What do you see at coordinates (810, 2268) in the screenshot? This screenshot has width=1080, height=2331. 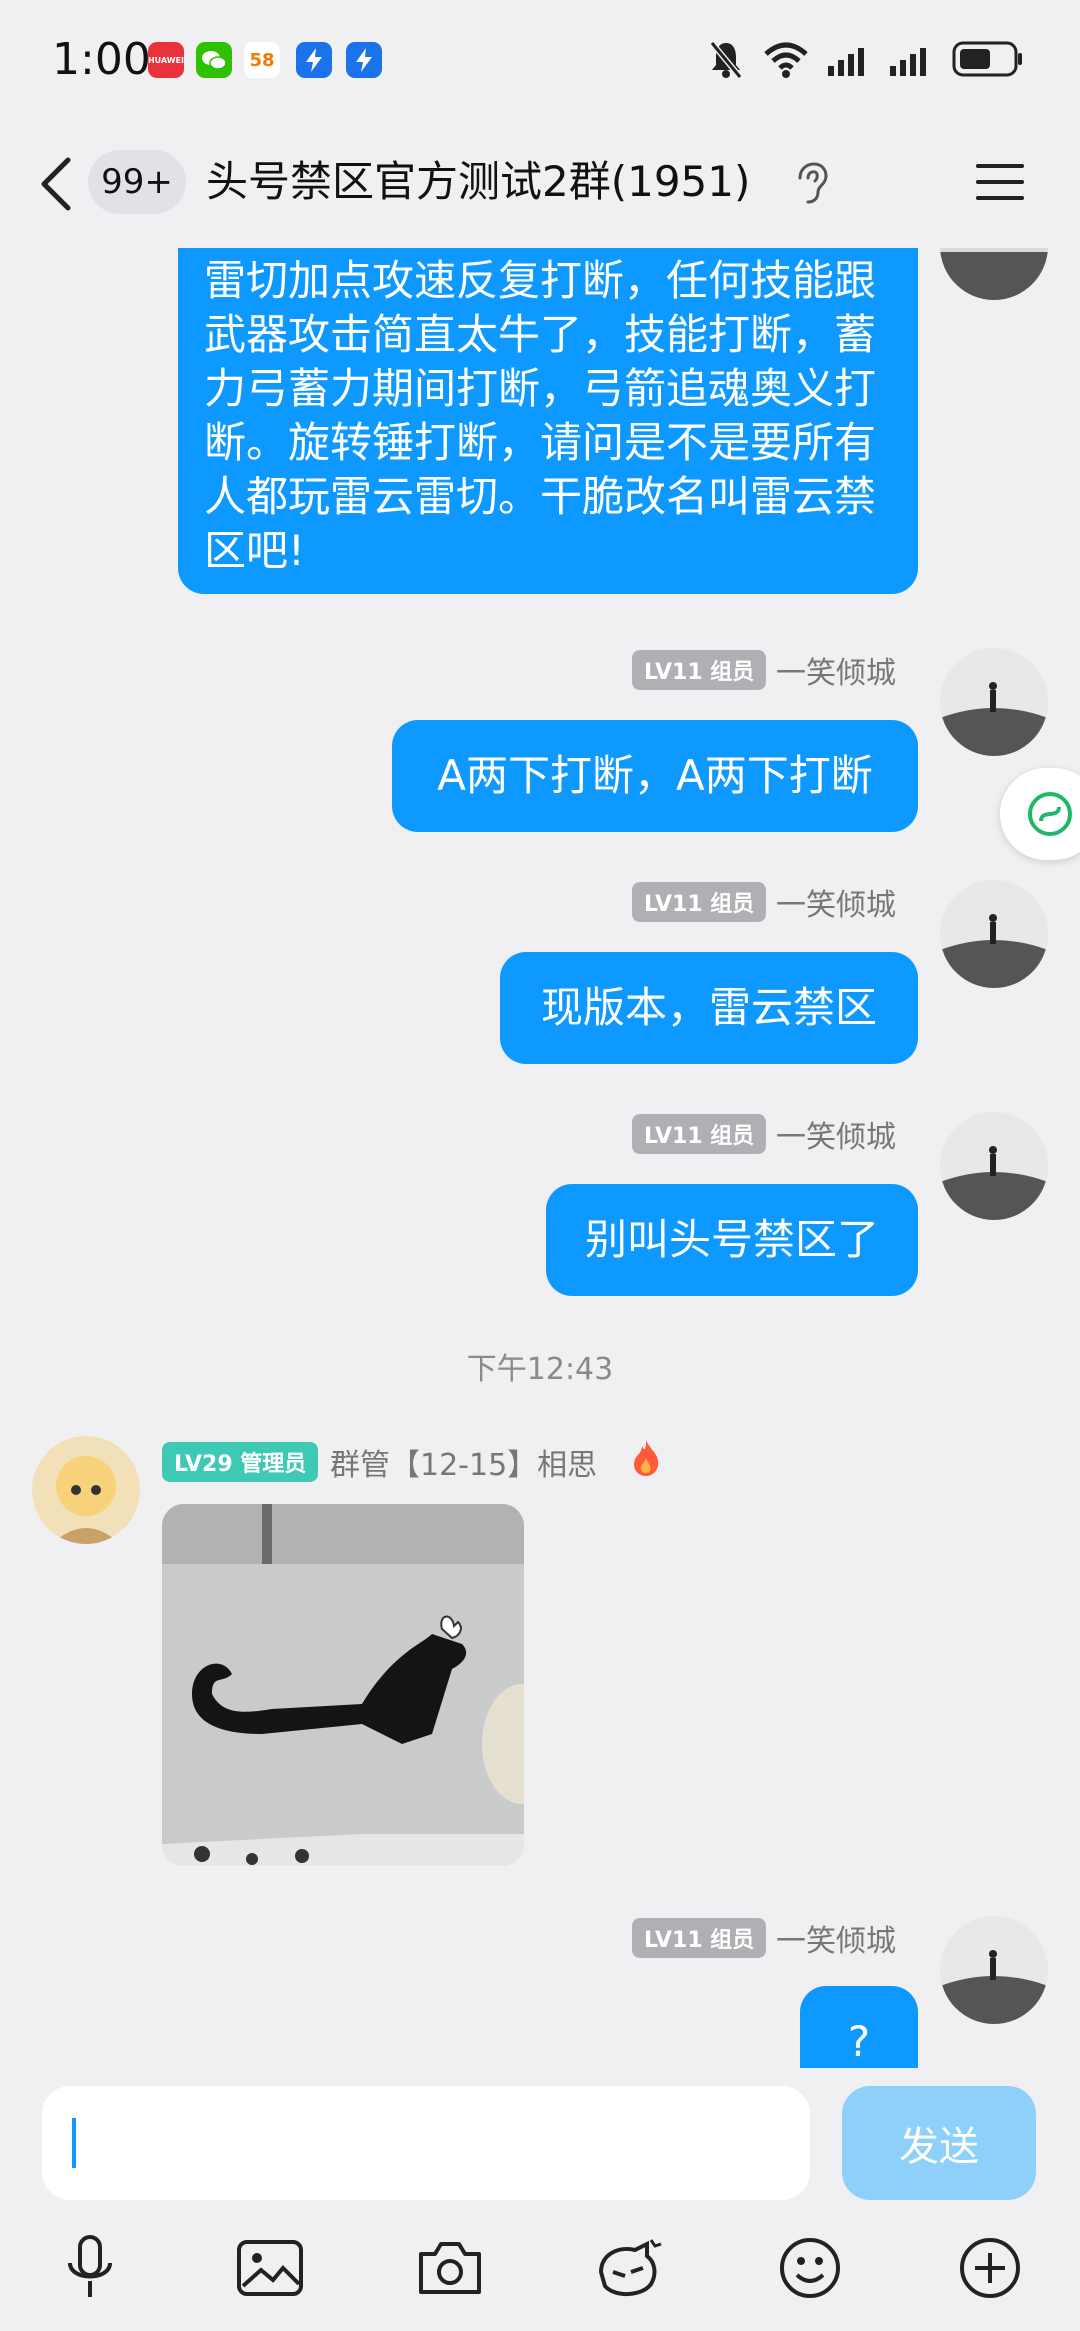 I see `emoji-icon` at bounding box center [810, 2268].